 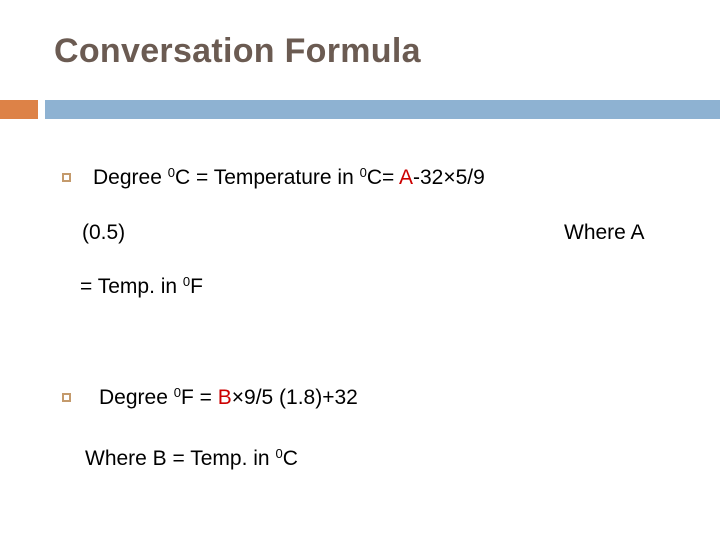 I want to click on equals-temp-f-unit: F, so click(x=196, y=286).